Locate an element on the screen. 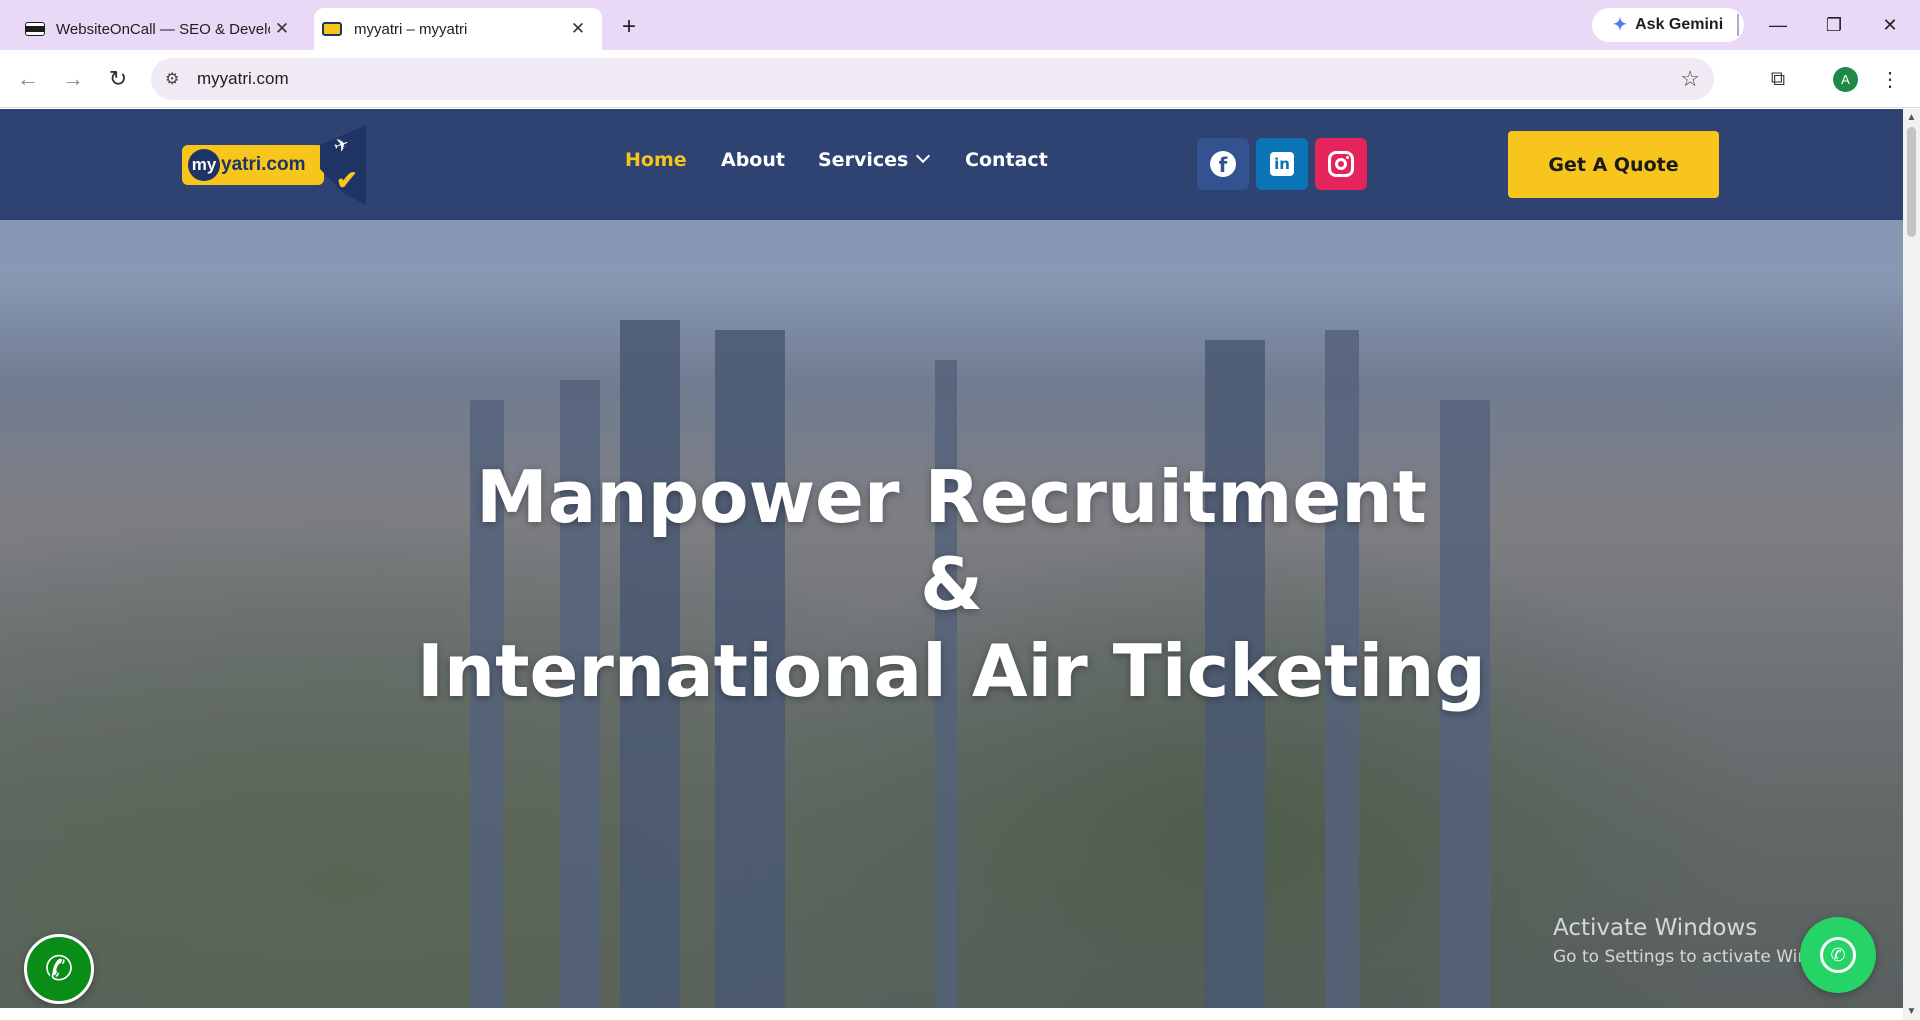  logo-pill: my yatri.com is located at coordinates (253, 165).